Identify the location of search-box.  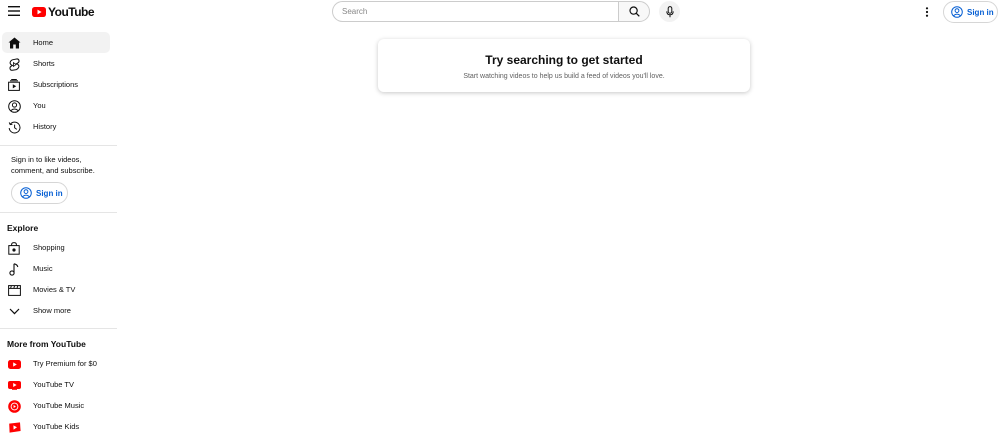
(491, 11).